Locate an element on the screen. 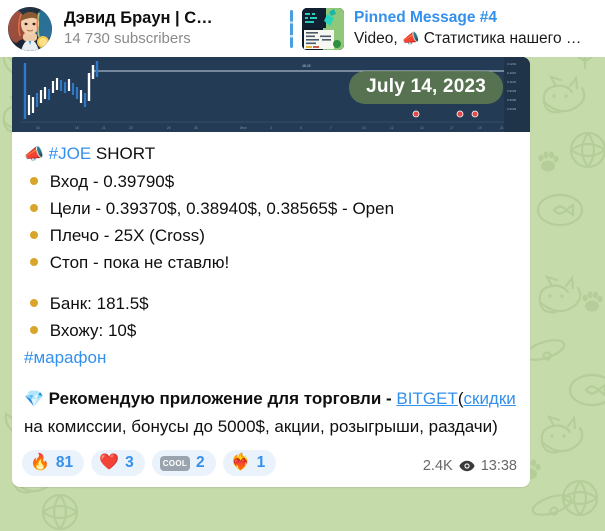  list-item: Вход - 0.39790$ is located at coordinates (271, 181).